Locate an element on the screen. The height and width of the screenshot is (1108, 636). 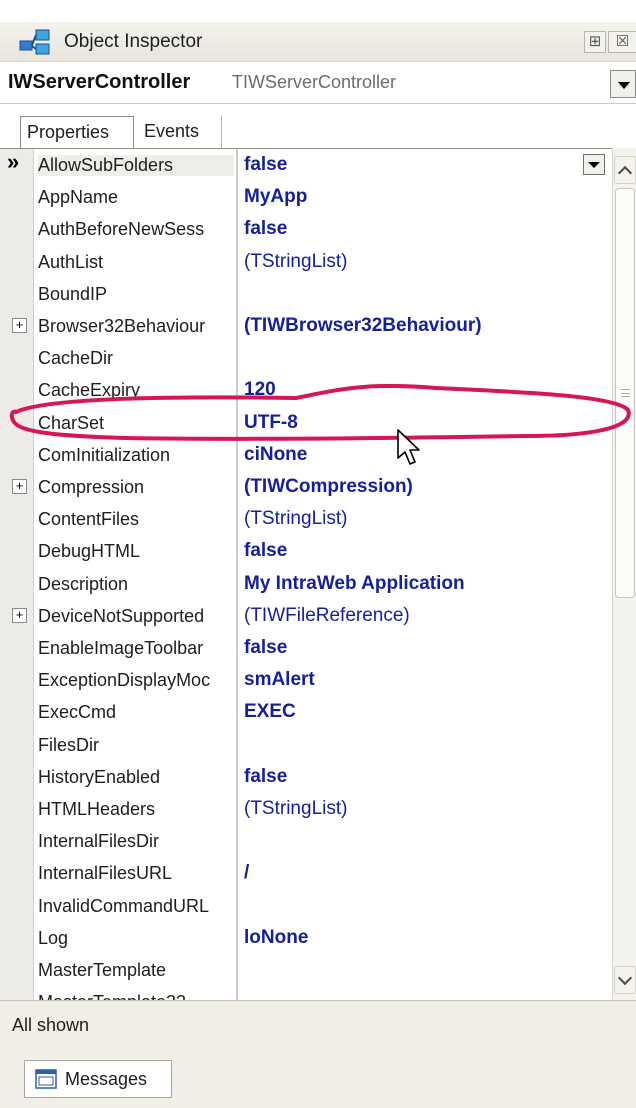
object-inspector-icon is located at coordinates (34, 42).